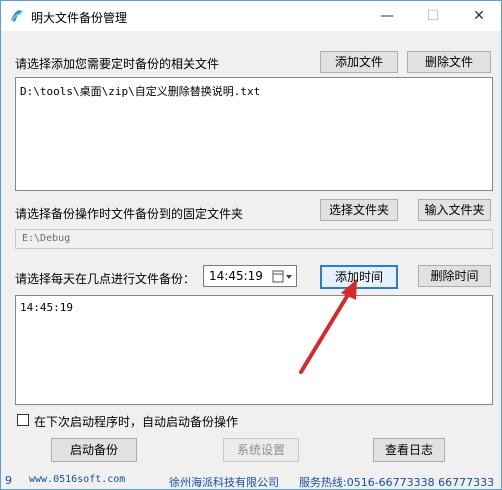 The height and width of the screenshot is (490, 502). I want to click on close-button: ✕, so click(479, 16).